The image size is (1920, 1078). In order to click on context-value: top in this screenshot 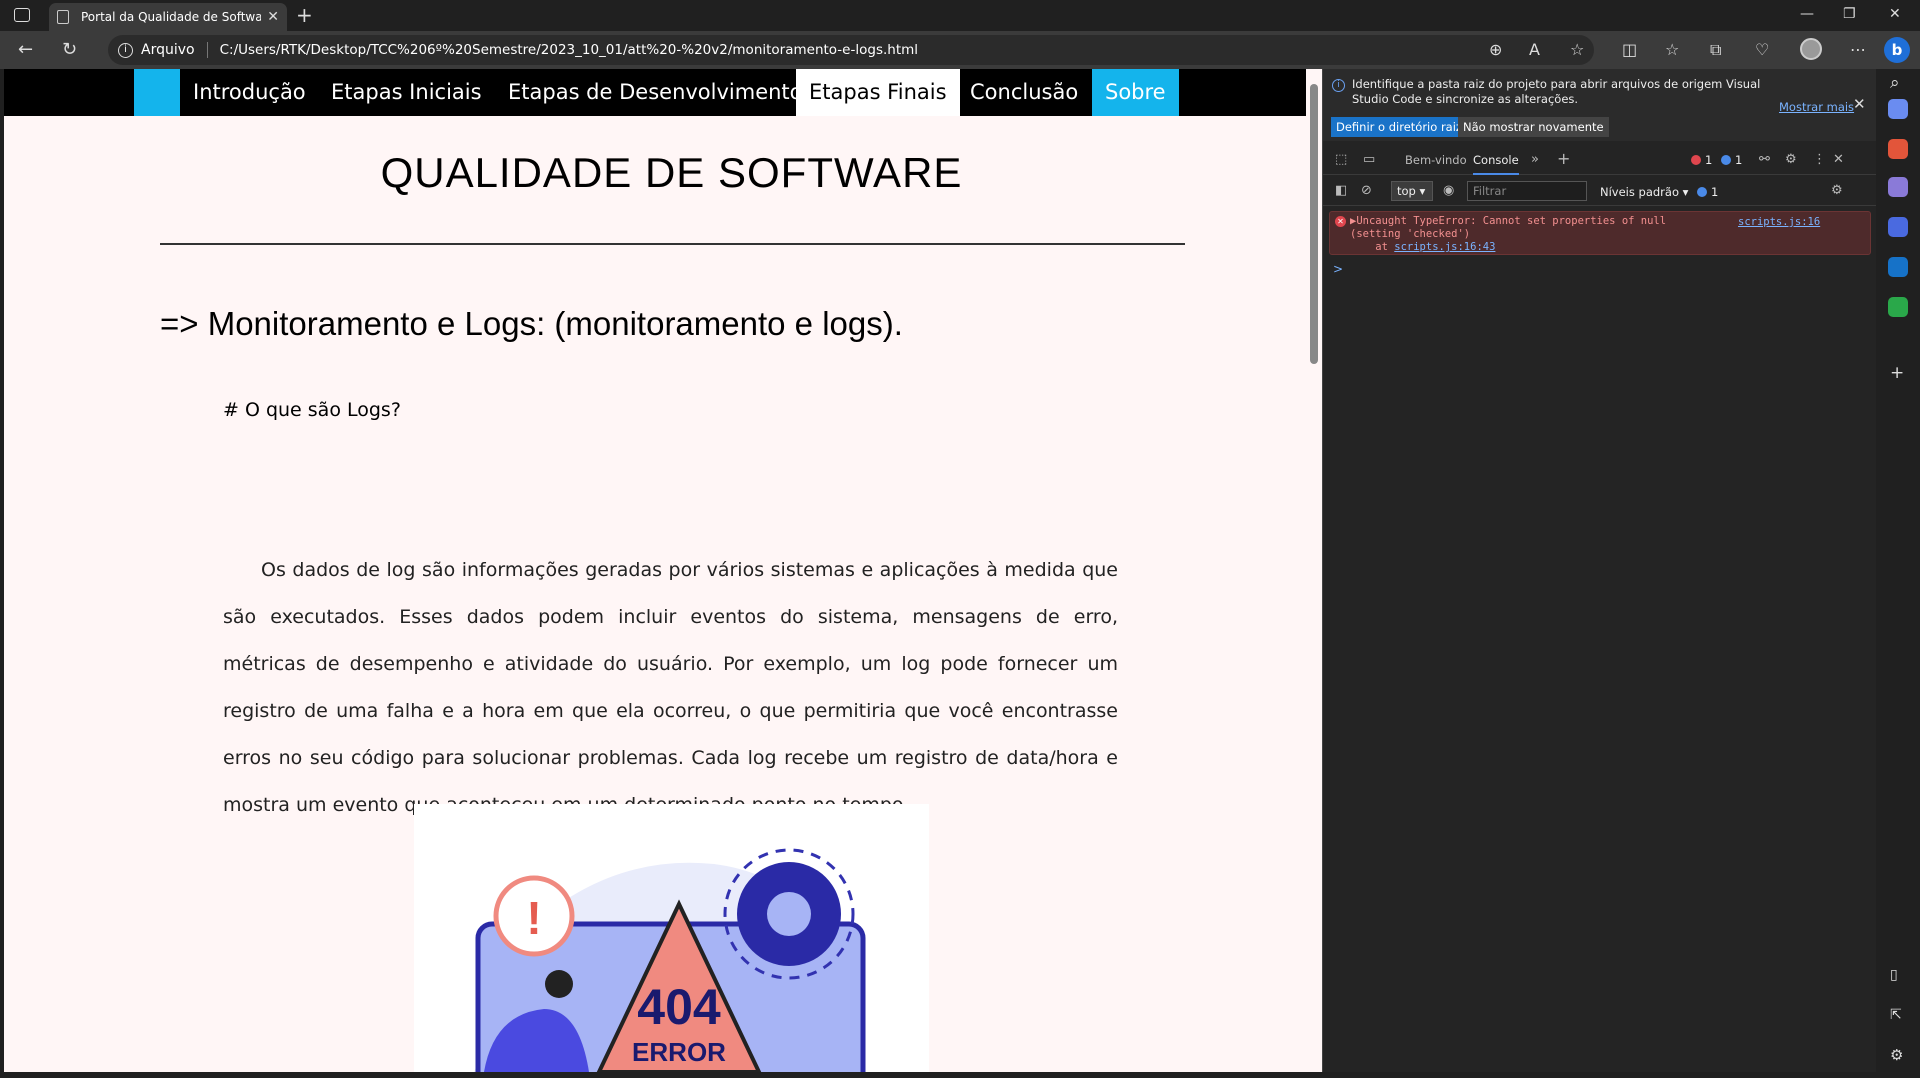, I will do `click(1406, 191)`.